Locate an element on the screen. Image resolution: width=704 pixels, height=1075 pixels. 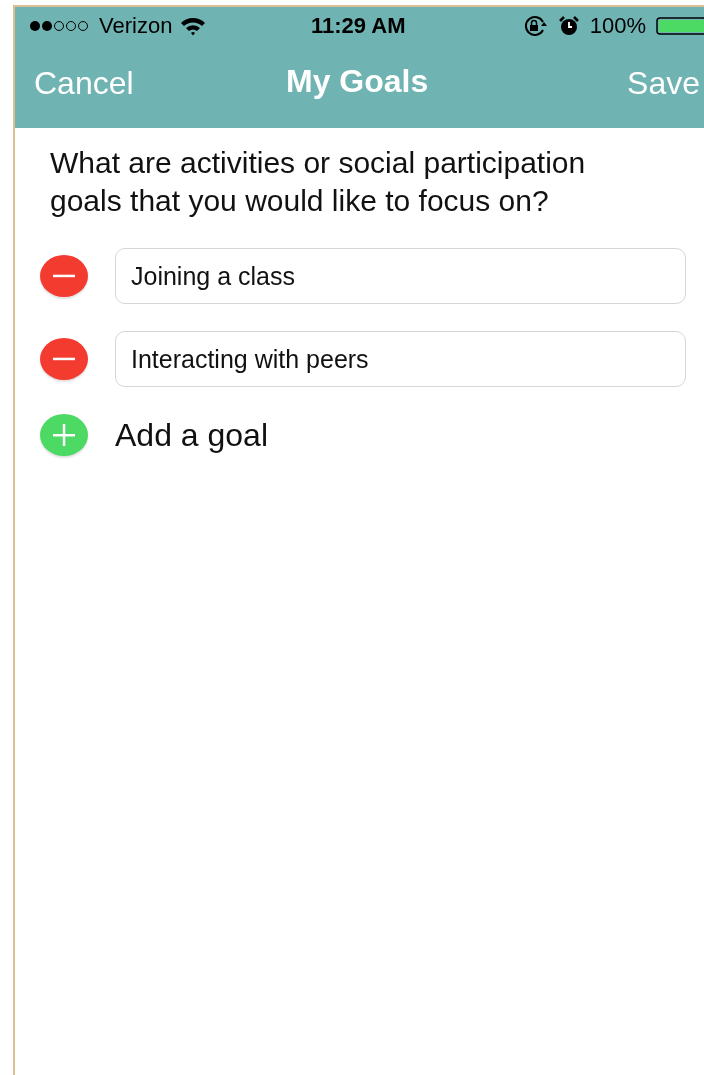
battery-percent: 100% is located at coordinates (617, 26).